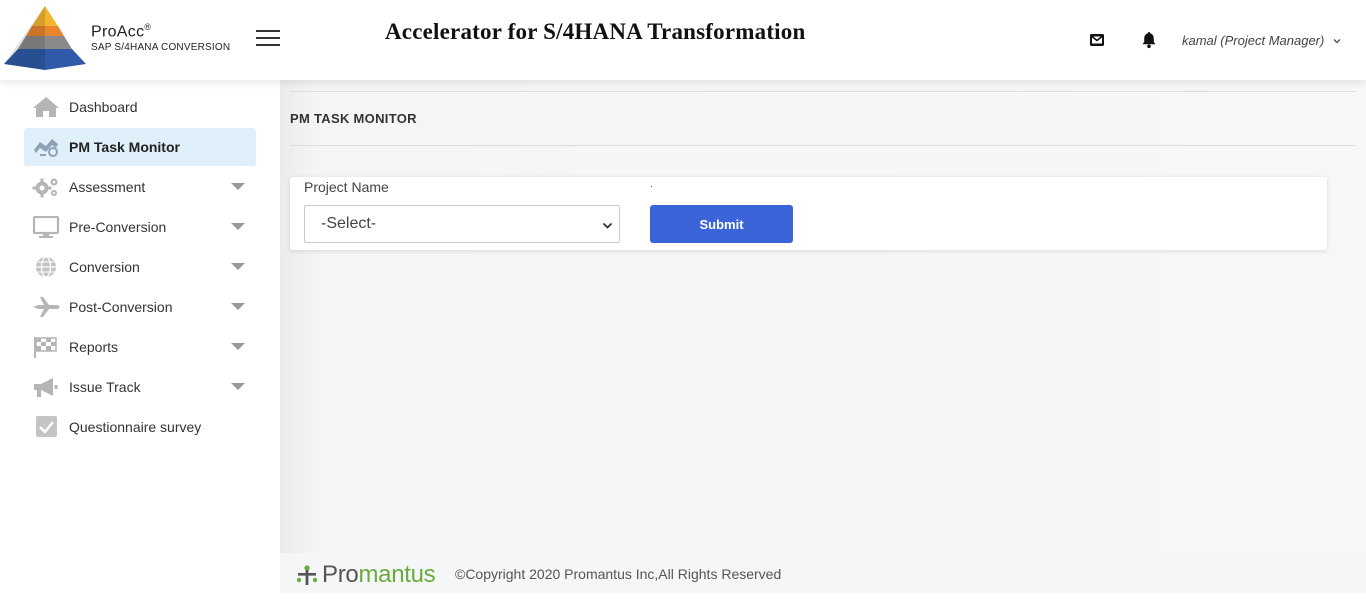  I want to click on sidebar-item-post-conversion: Post-Conversion, so click(140, 307).